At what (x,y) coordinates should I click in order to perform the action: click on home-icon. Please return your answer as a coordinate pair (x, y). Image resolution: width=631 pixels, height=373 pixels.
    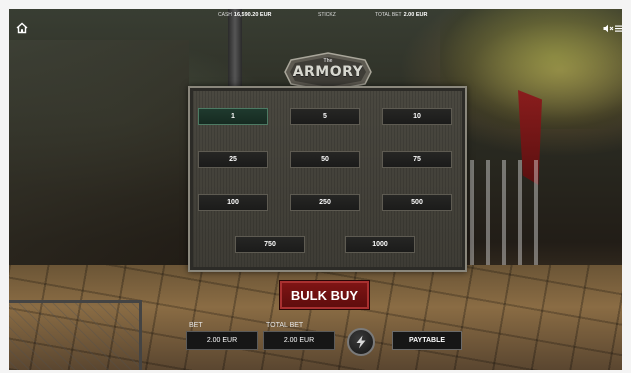
    Looking at the image, I should click on (22, 28).